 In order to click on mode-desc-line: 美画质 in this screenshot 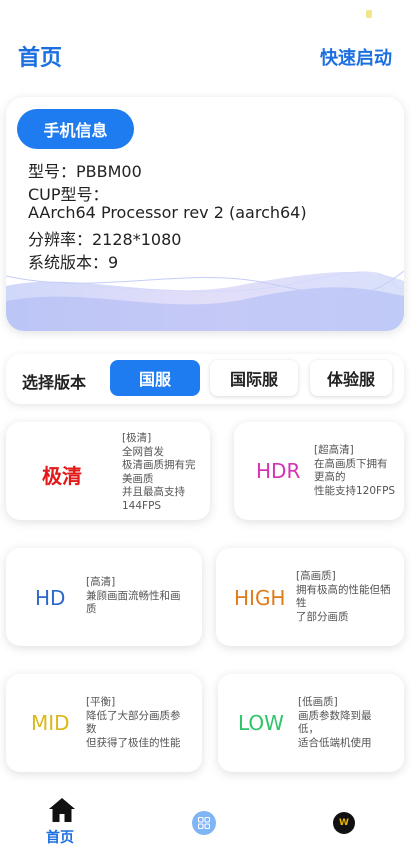, I will do `click(138, 478)`.